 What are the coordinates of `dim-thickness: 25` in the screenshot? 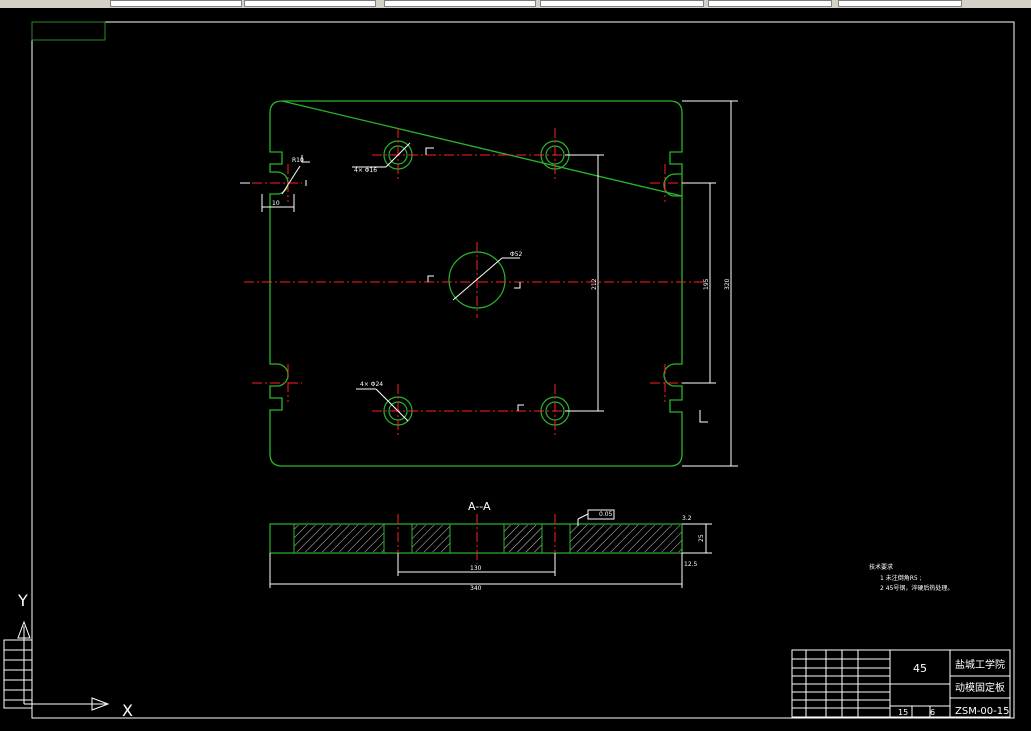 It's located at (701, 538).